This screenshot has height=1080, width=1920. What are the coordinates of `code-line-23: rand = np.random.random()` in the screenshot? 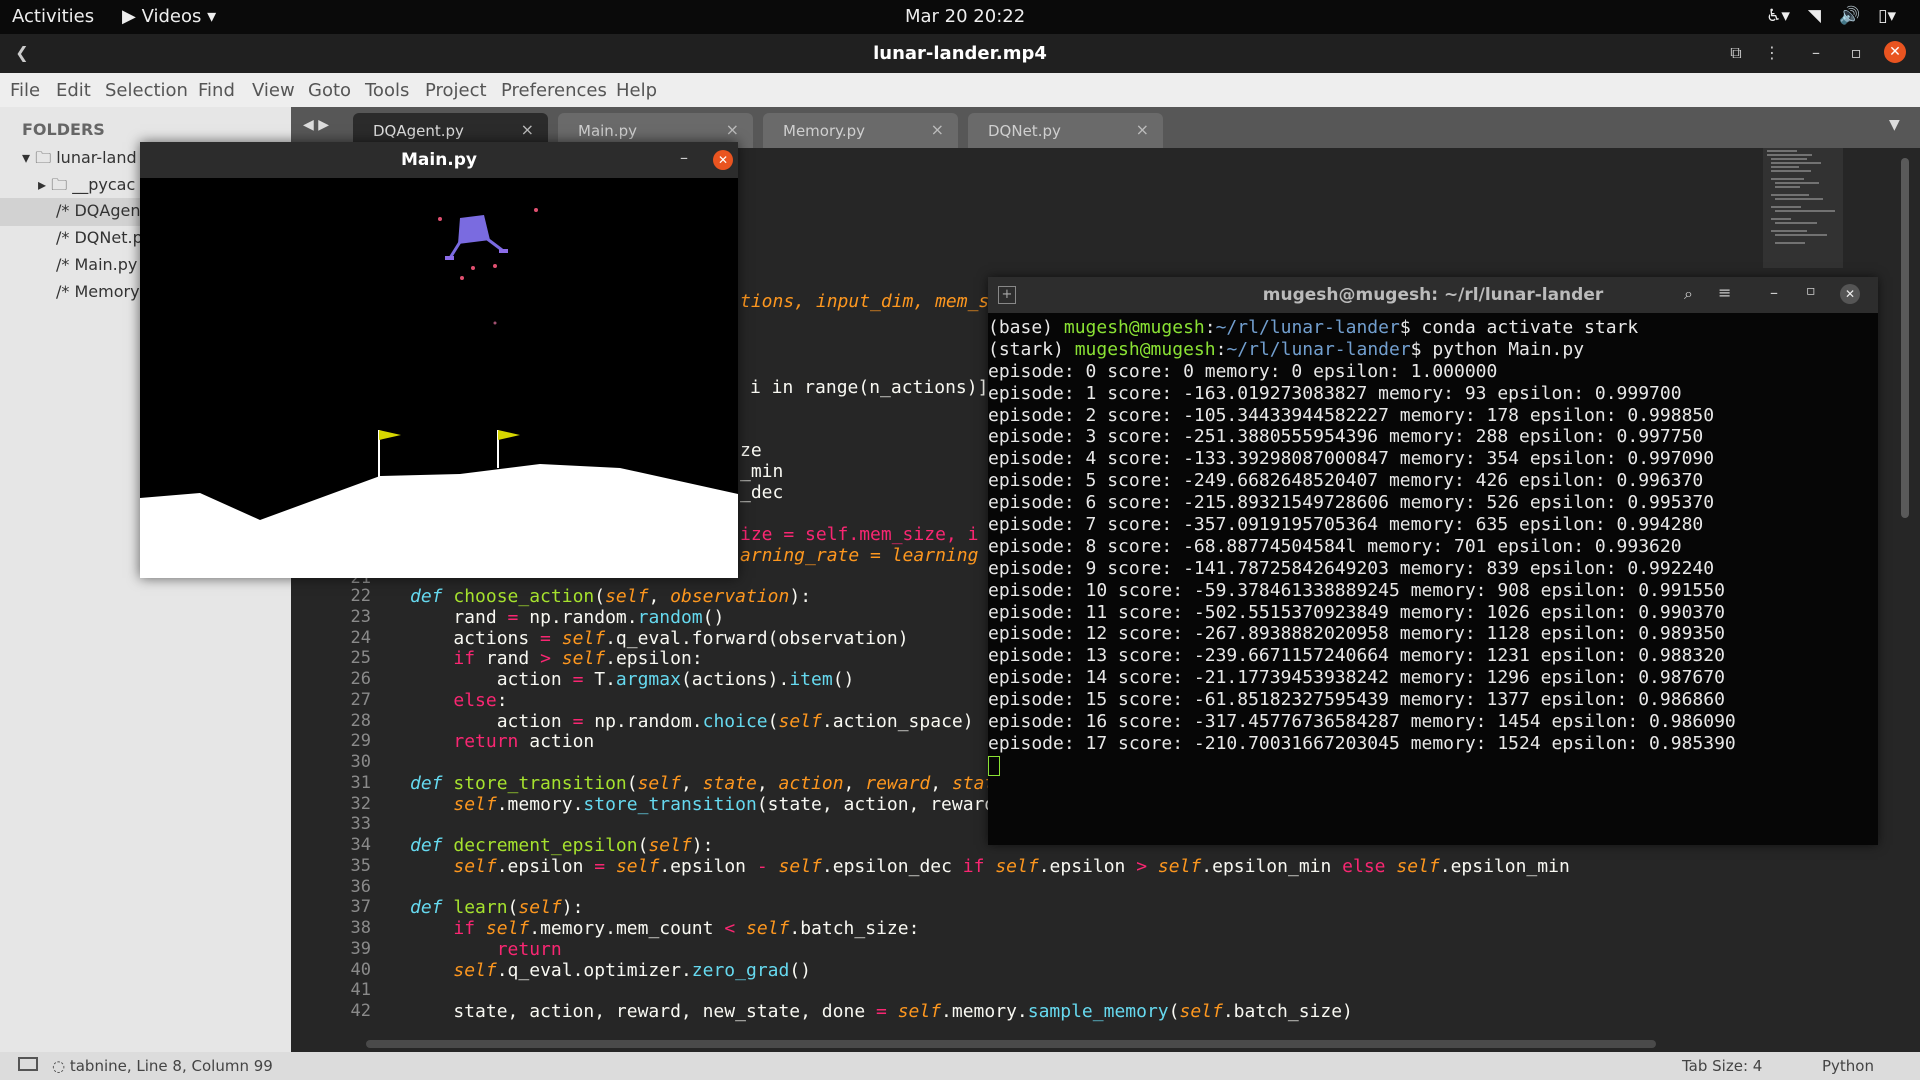 It's located at (567, 617).